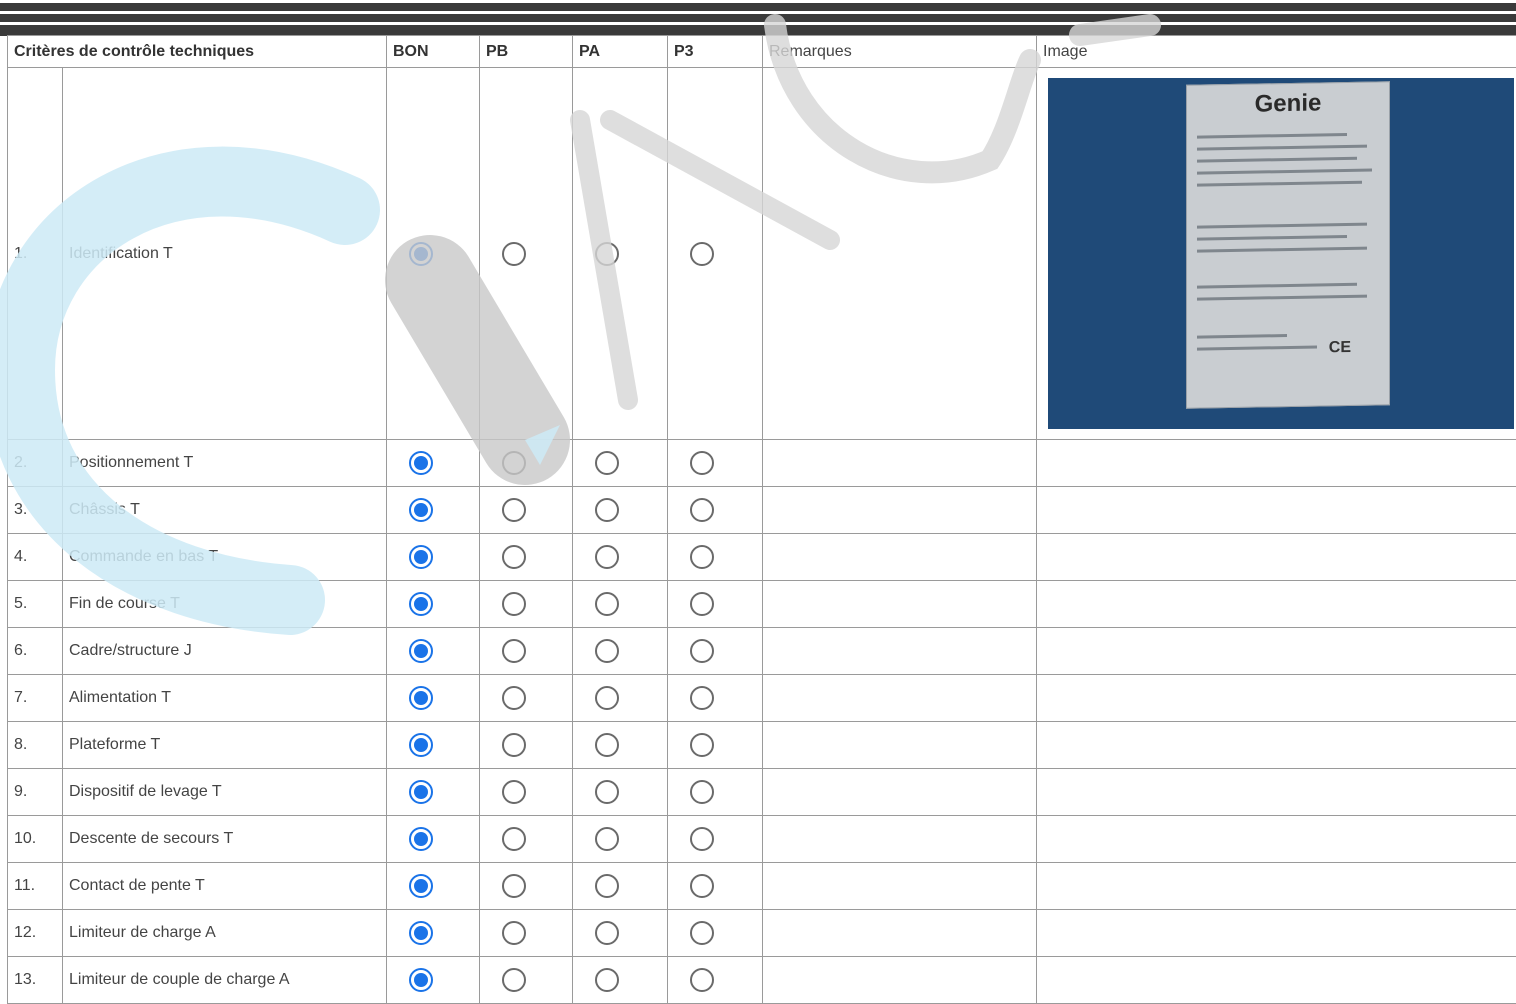 Image resolution: width=1516 pixels, height=1004 pixels. What do you see at coordinates (197, 52) in the screenshot?
I see `criteria-header: Critères de contrôle techniques` at bounding box center [197, 52].